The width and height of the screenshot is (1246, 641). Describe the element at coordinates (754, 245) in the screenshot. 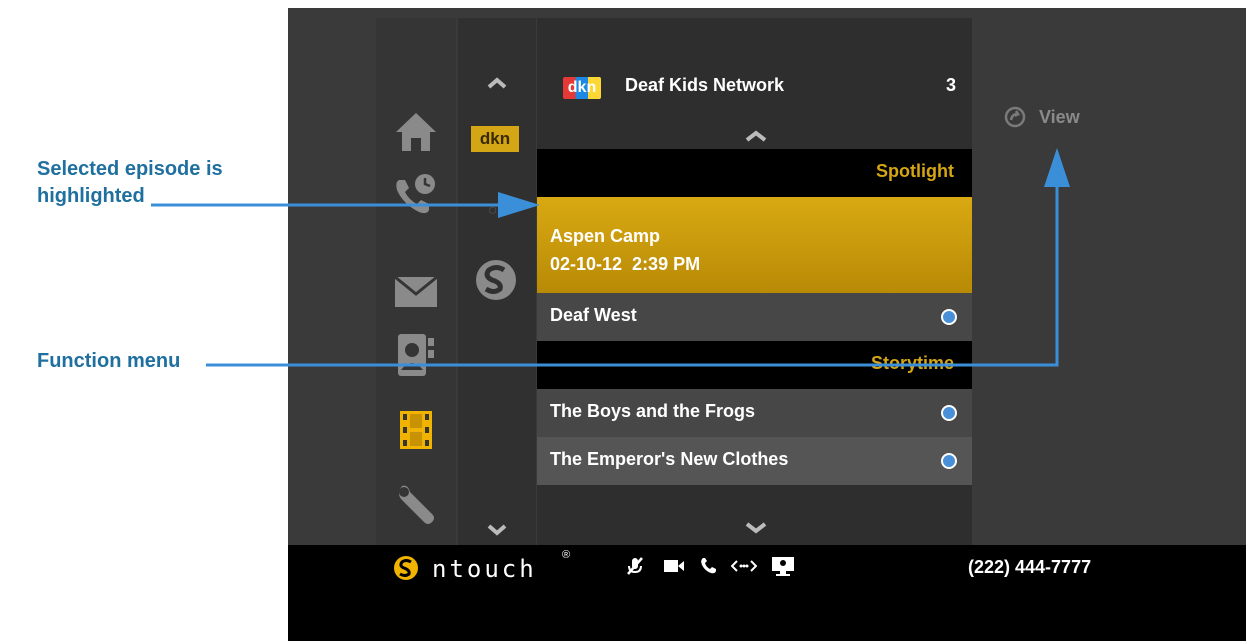

I see `list-item-selected: Aspen Camp 02-10-12 2:39 PM` at that location.